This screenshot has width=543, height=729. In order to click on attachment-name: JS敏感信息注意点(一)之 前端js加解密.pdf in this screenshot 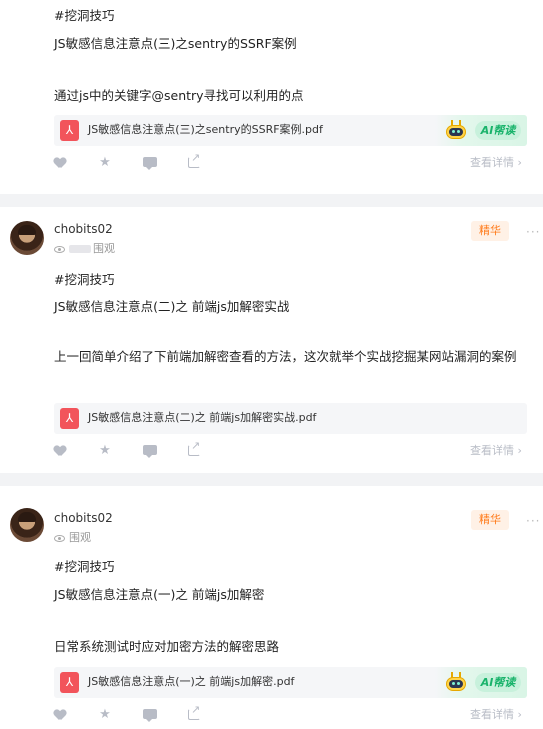, I will do `click(191, 681)`.